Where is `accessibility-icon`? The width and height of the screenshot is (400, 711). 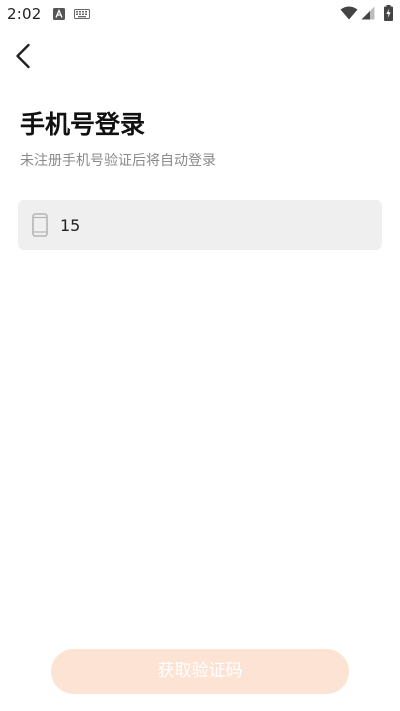
accessibility-icon is located at coordinates (59, 14).